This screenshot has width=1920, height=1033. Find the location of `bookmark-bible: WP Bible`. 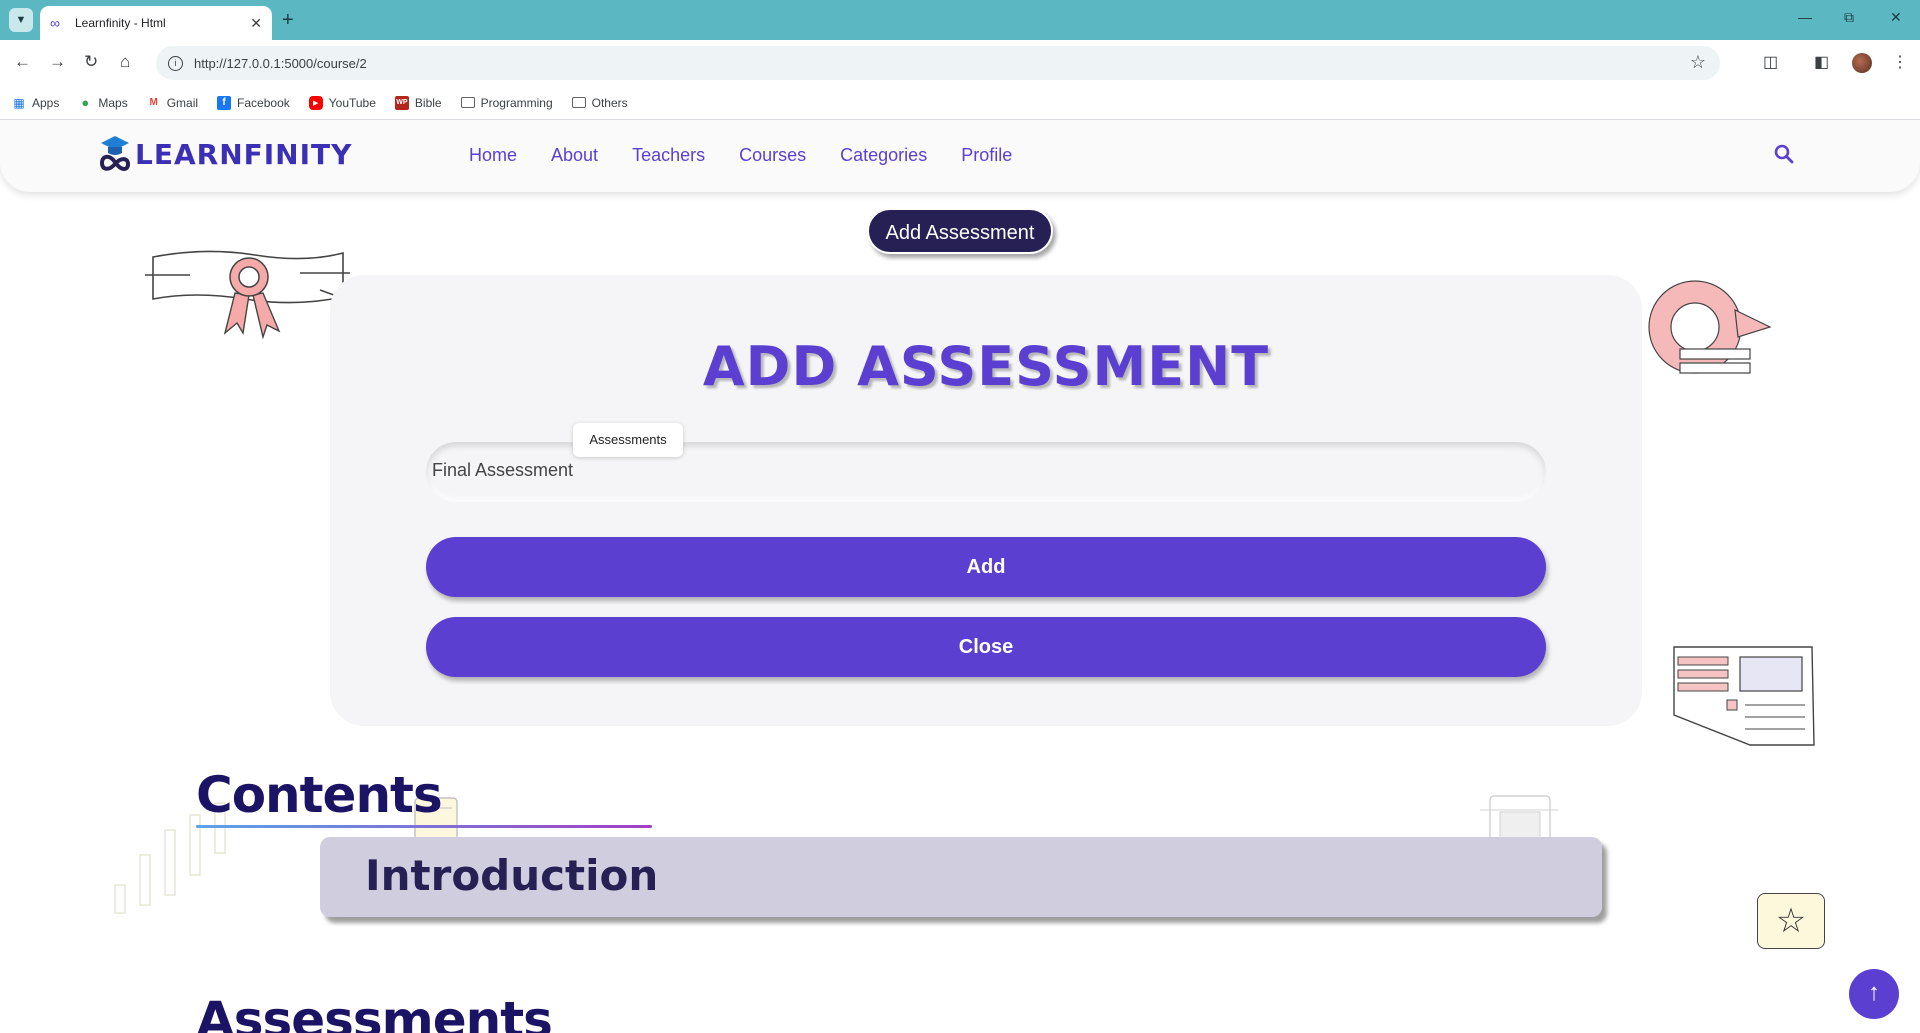

bookmark-bible: WP Bible is located at coordinates (418, 102).